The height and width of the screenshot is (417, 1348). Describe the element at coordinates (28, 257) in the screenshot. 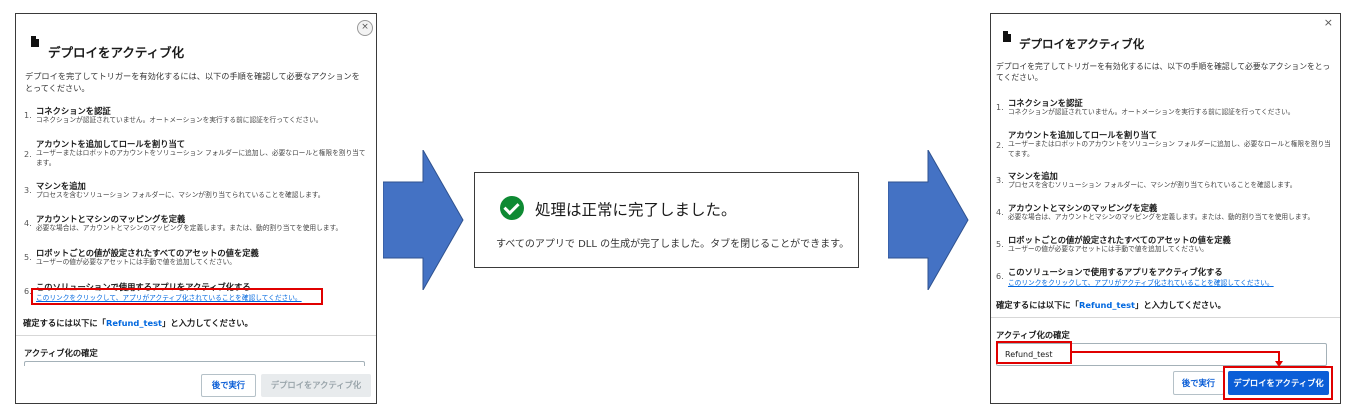

I see `step-number: 5.` at that location.